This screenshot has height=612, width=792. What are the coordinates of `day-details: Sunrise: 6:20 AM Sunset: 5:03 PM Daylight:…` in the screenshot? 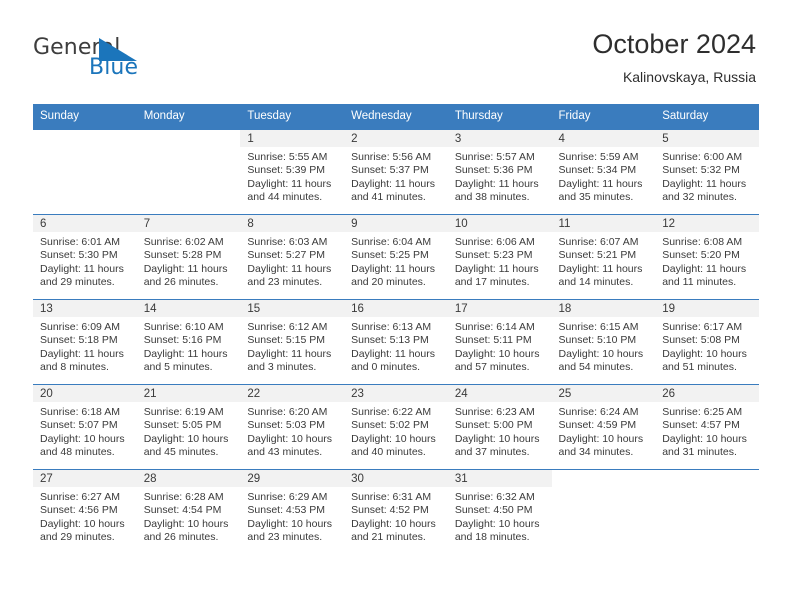 It's located at (292, 431).